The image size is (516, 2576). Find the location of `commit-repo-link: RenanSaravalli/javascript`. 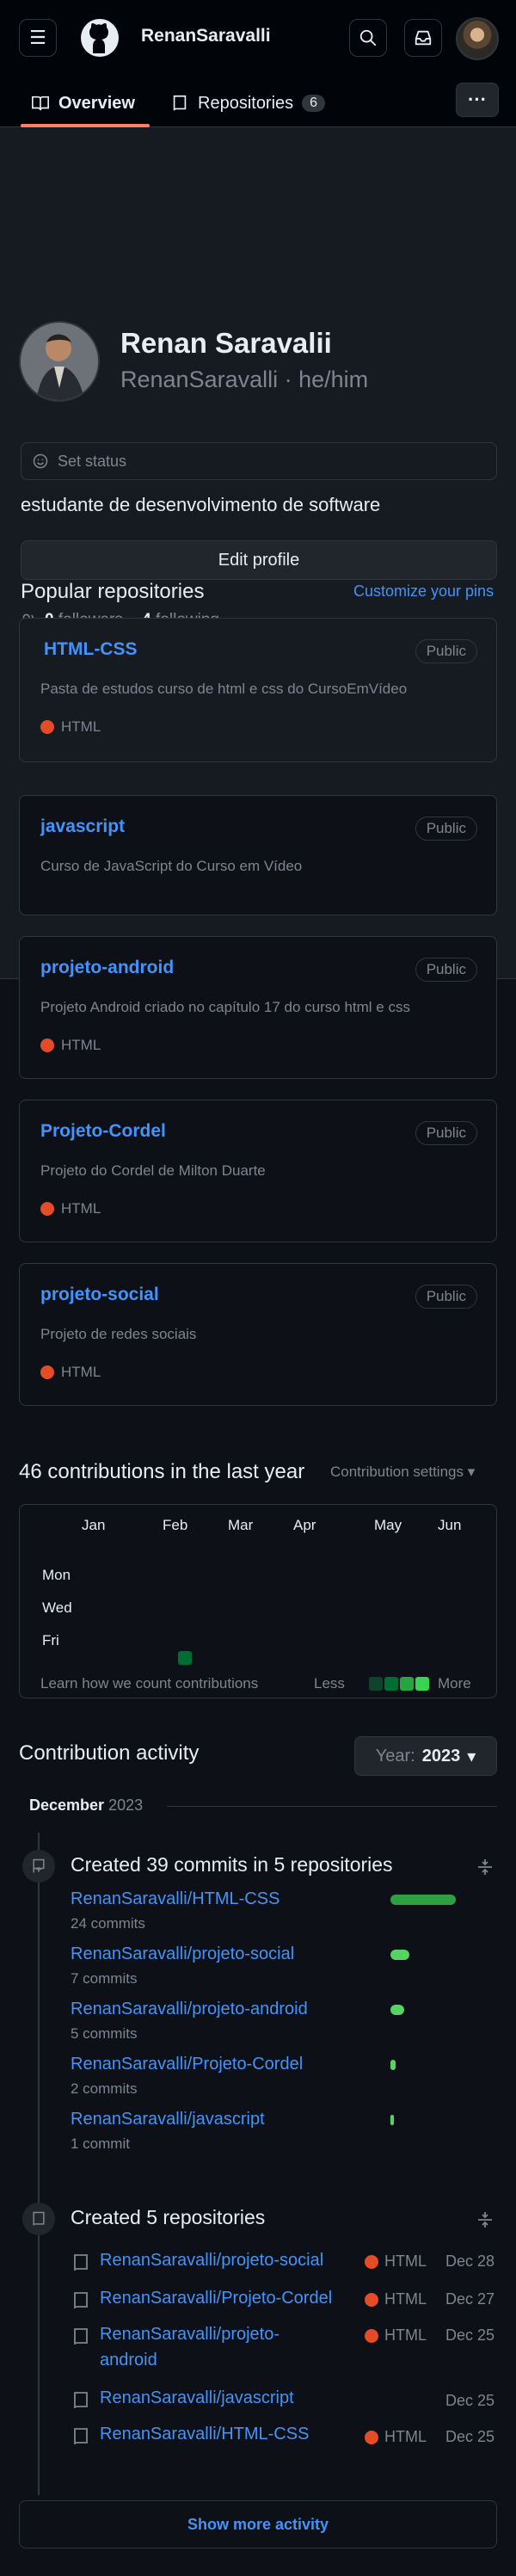

commit-repo-link: RenanSaravalli/javascript is located at coordinates (168, 2119).